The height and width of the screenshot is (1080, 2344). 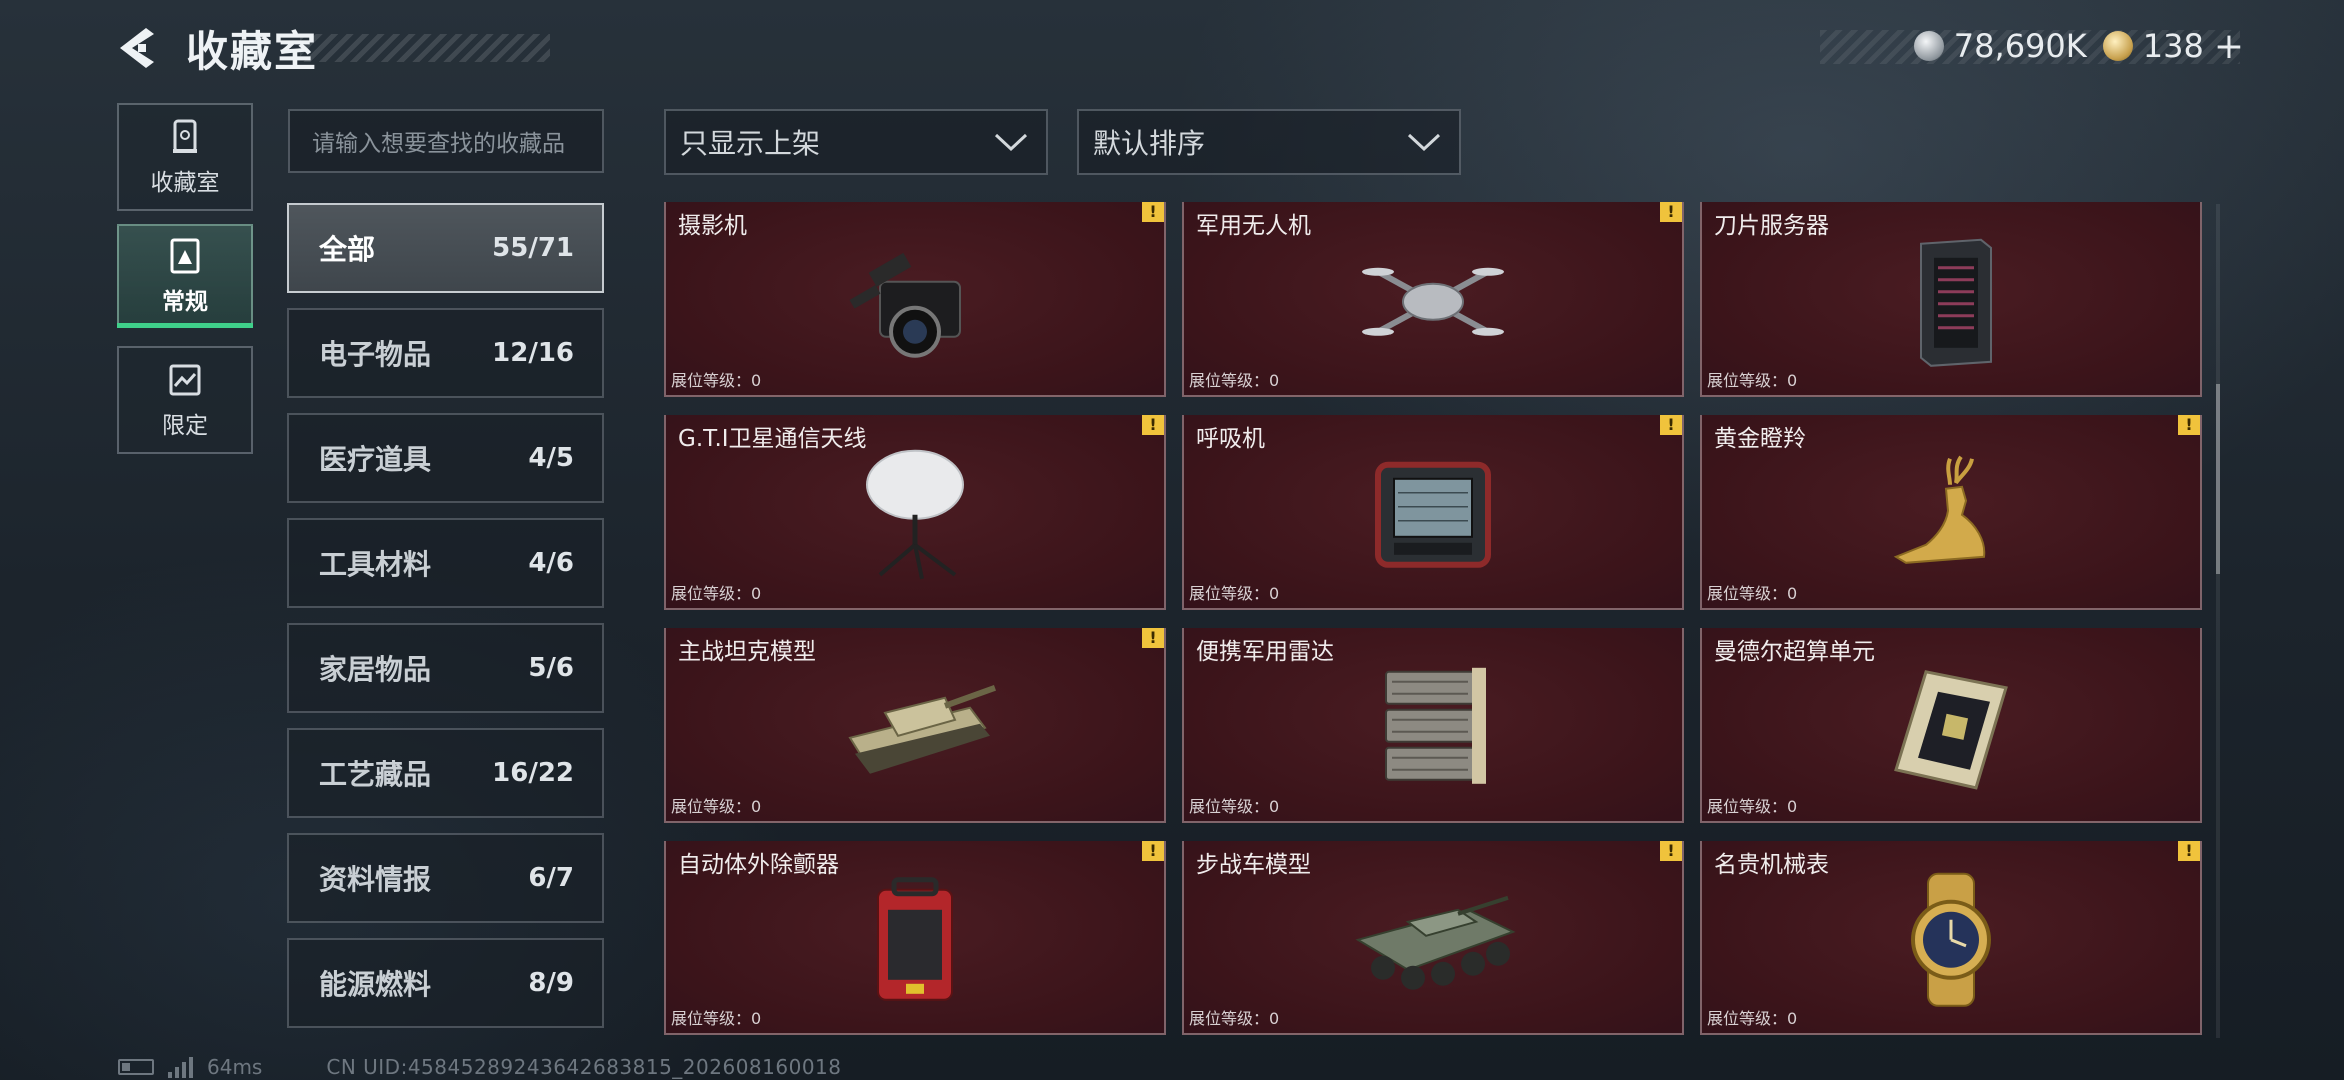 I want to click on item-name: 军用无人机, so click(x=1253, y=226).